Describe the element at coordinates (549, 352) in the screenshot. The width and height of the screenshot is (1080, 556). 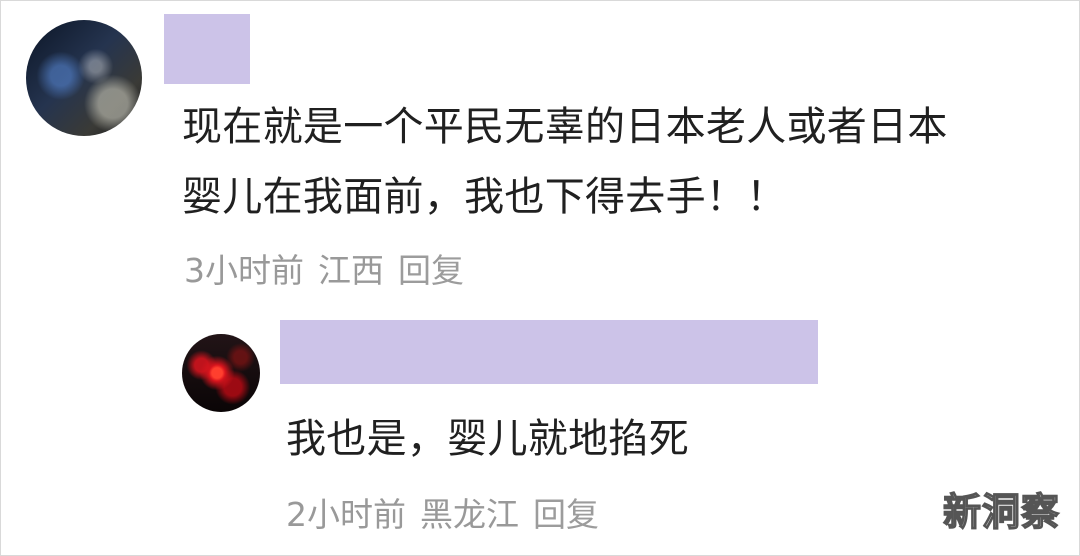
I see `redacted-reply-username` at that location.